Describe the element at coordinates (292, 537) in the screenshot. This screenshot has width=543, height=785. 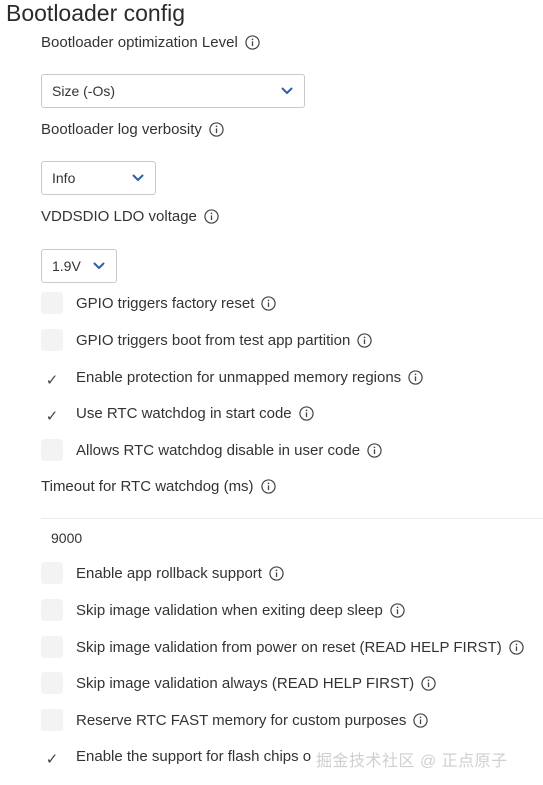
I see `timeout-input: 9000` at that location.